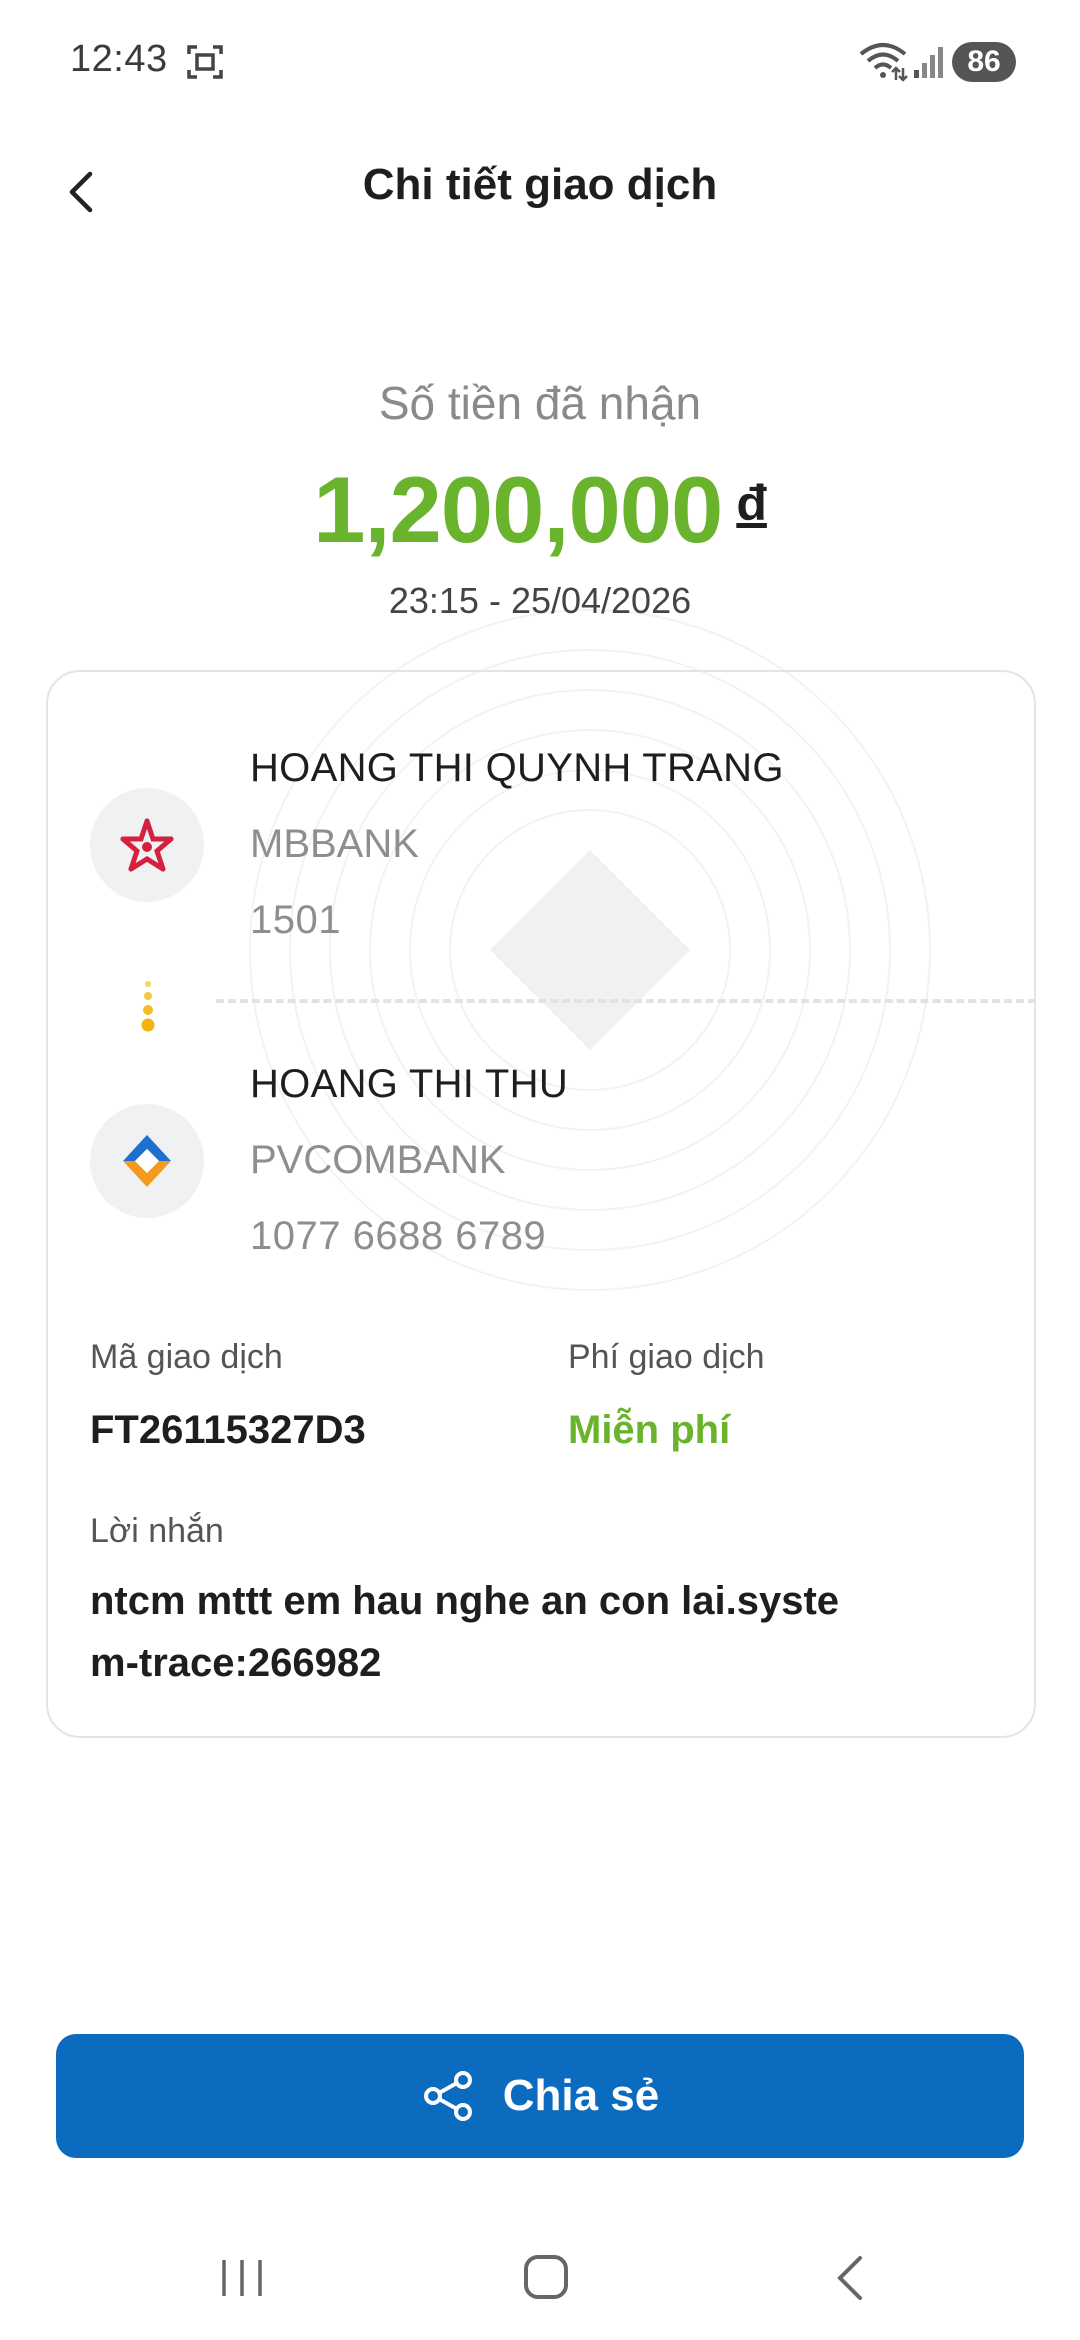 This screenshot has width=1080, height=2340. What do you see at coordinates (157, 1531) in the screenshot?
I see `message-label: Lời nhắn` at bounding box center [157, 1531].